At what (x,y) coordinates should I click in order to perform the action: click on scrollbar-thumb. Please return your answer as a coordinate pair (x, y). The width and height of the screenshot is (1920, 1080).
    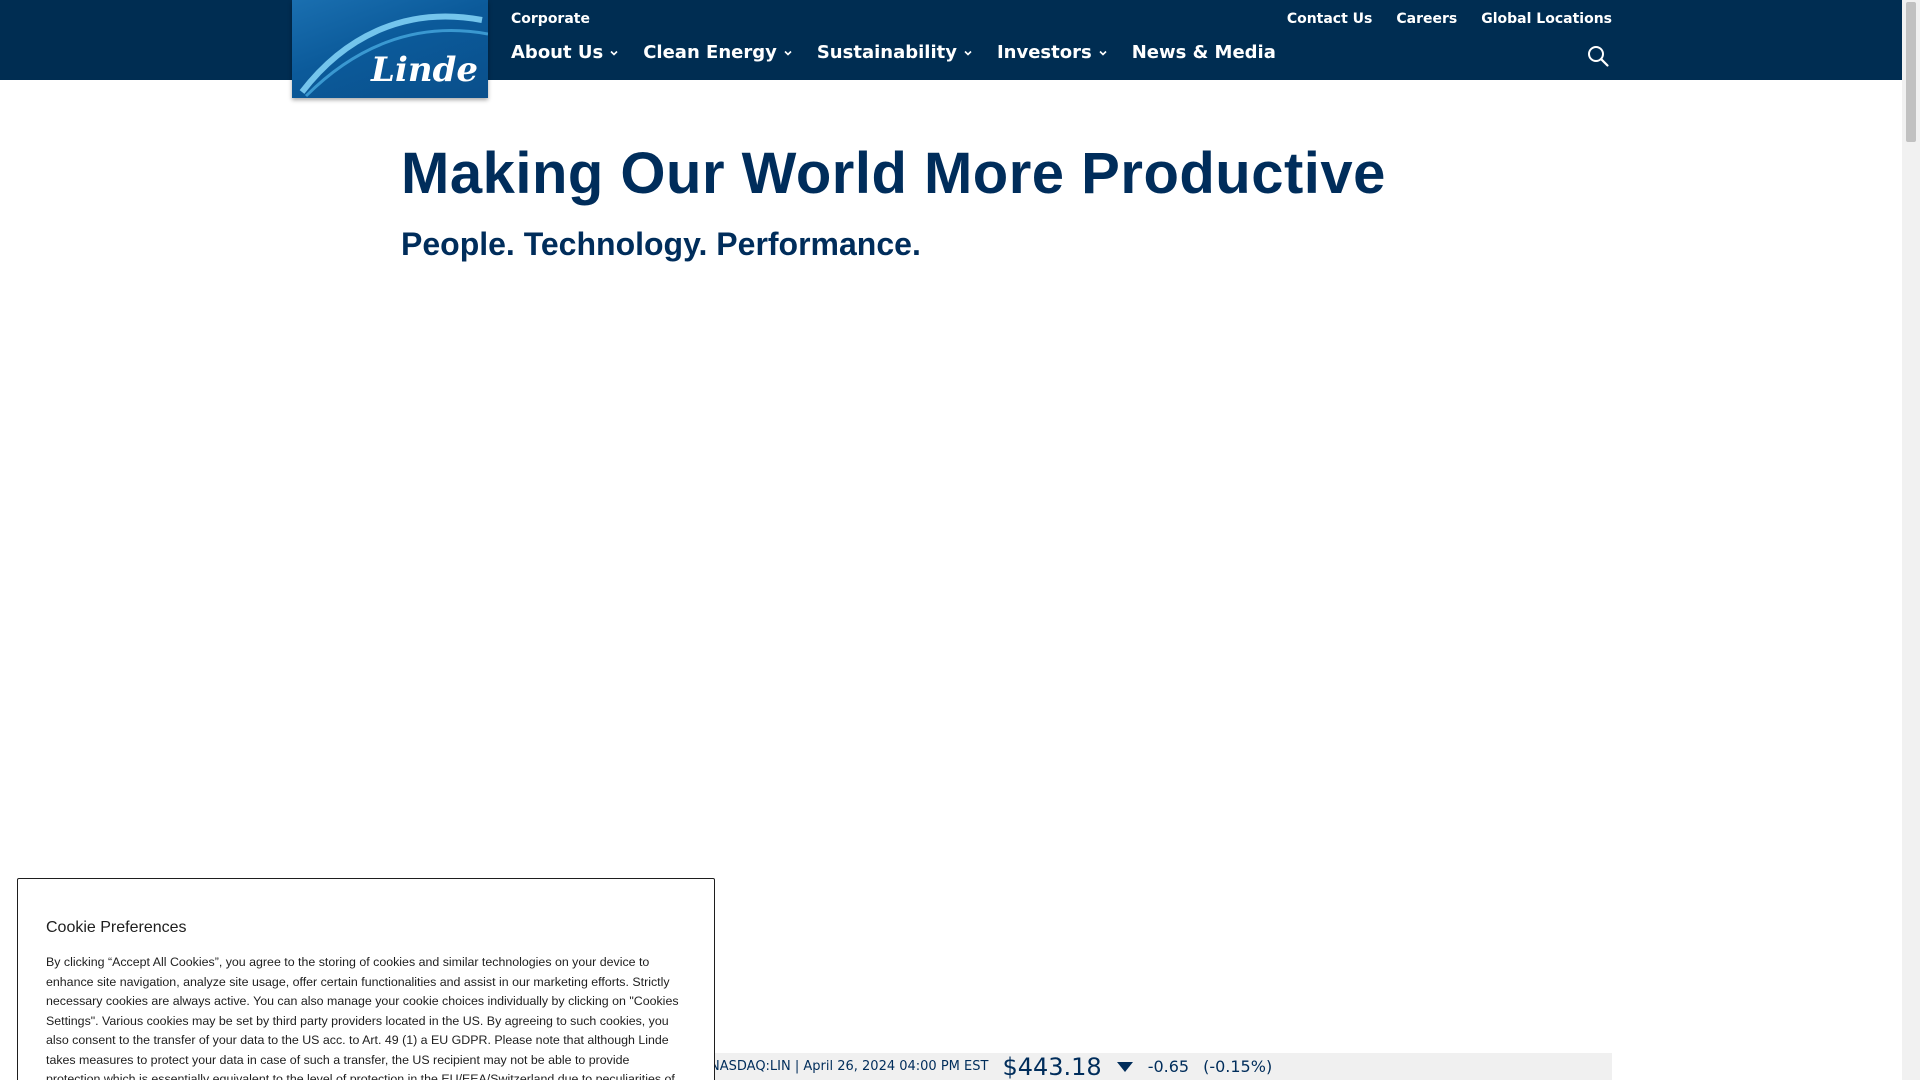
    Looking at the image, I should click on (1911, 72).